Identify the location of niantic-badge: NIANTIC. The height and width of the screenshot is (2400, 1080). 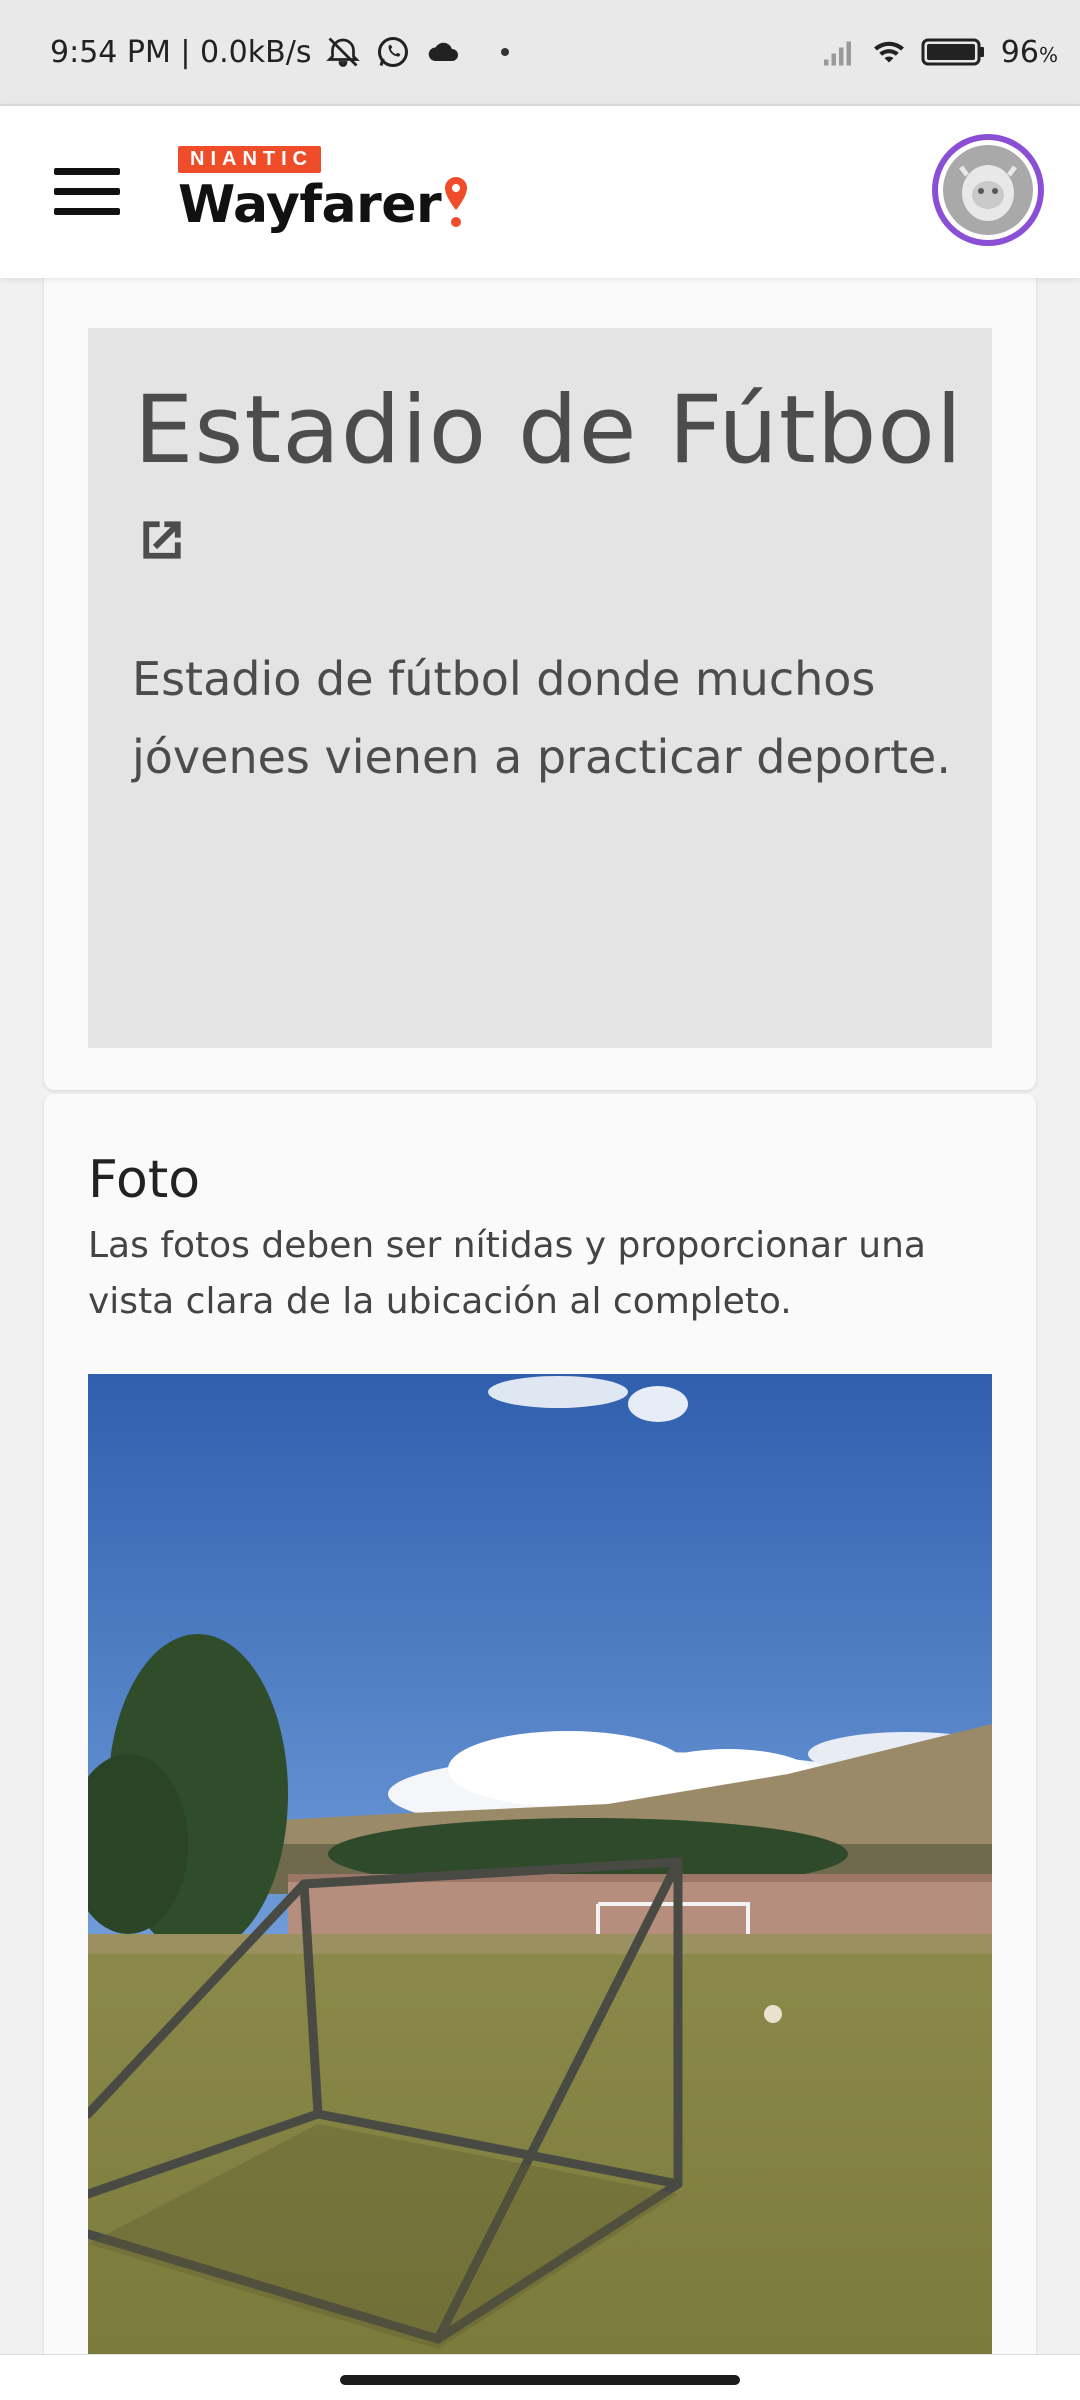
(250, 159).